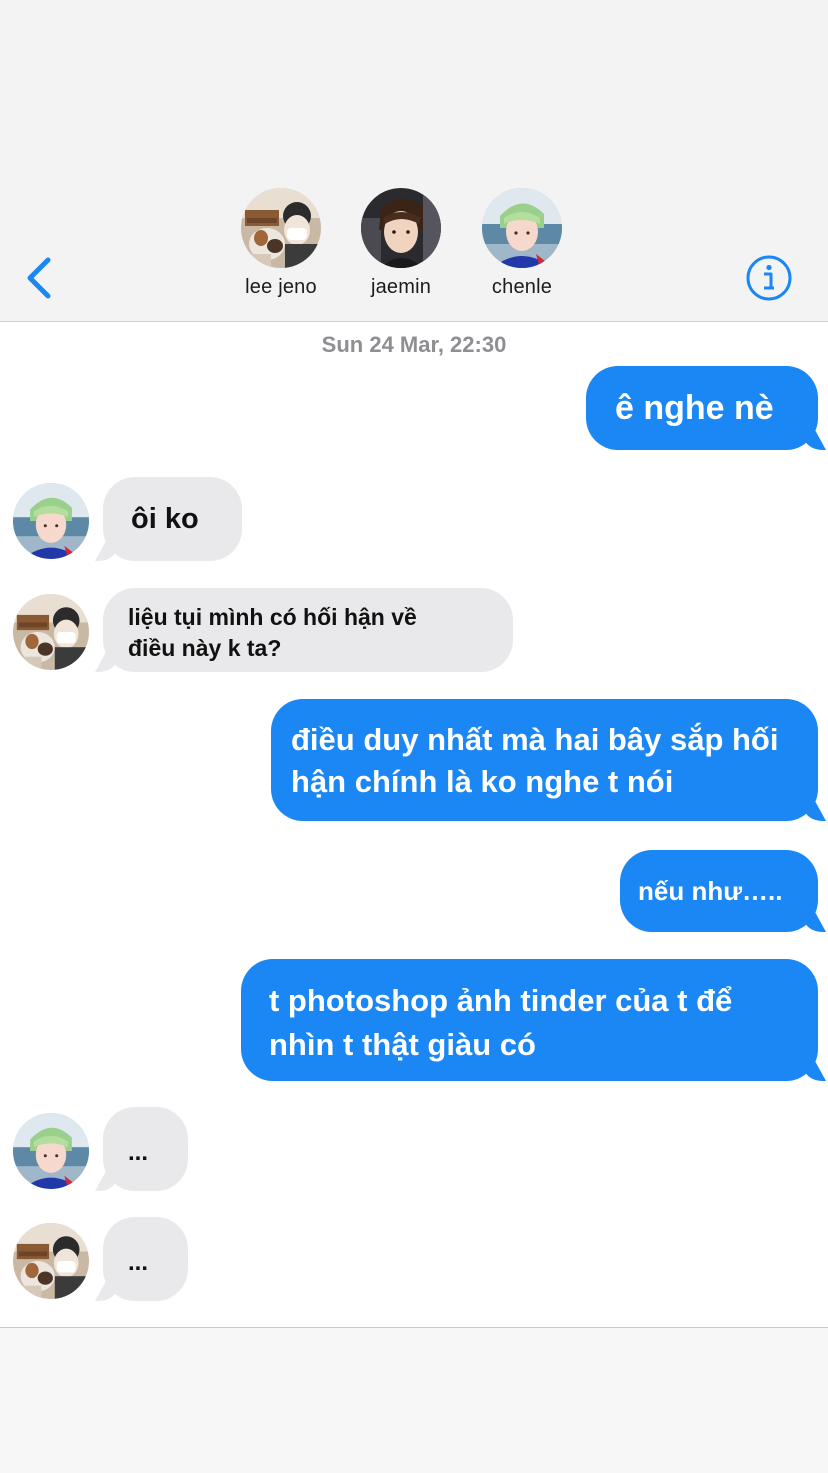  What do you see at coordinates (694, 408) in the screenshot?
I see `message-text: ê nghe nè` at bounding box center [694, 408].